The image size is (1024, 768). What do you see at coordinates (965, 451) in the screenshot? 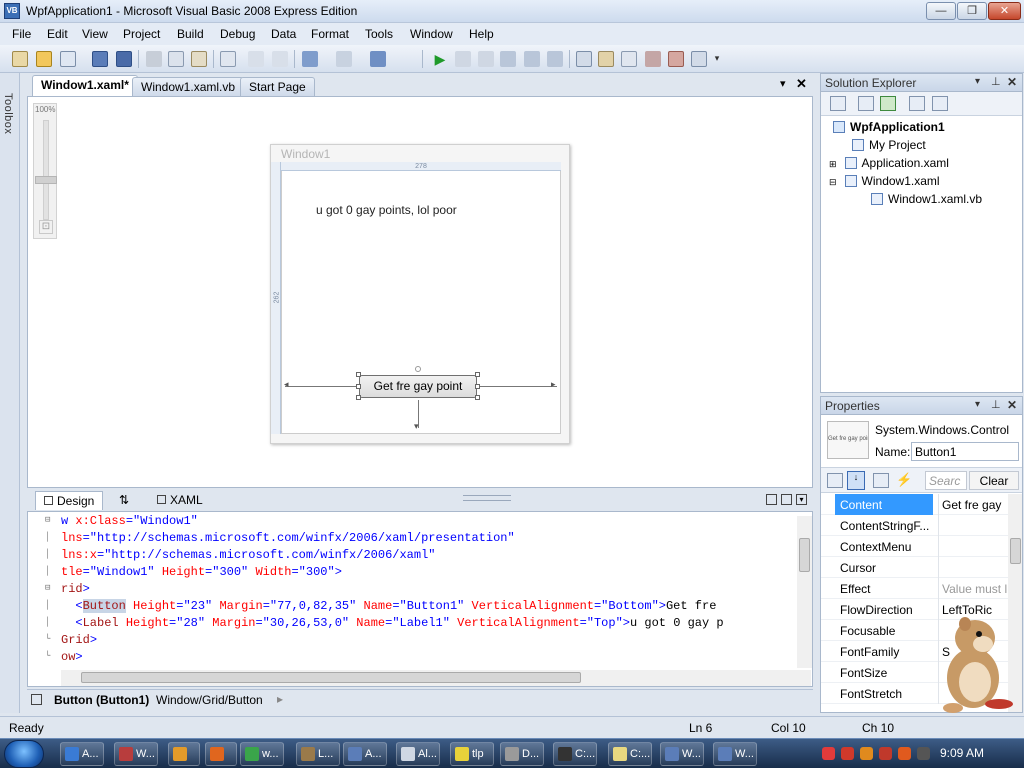
I see `name-field: Button1` at bounding box center [965, 451].